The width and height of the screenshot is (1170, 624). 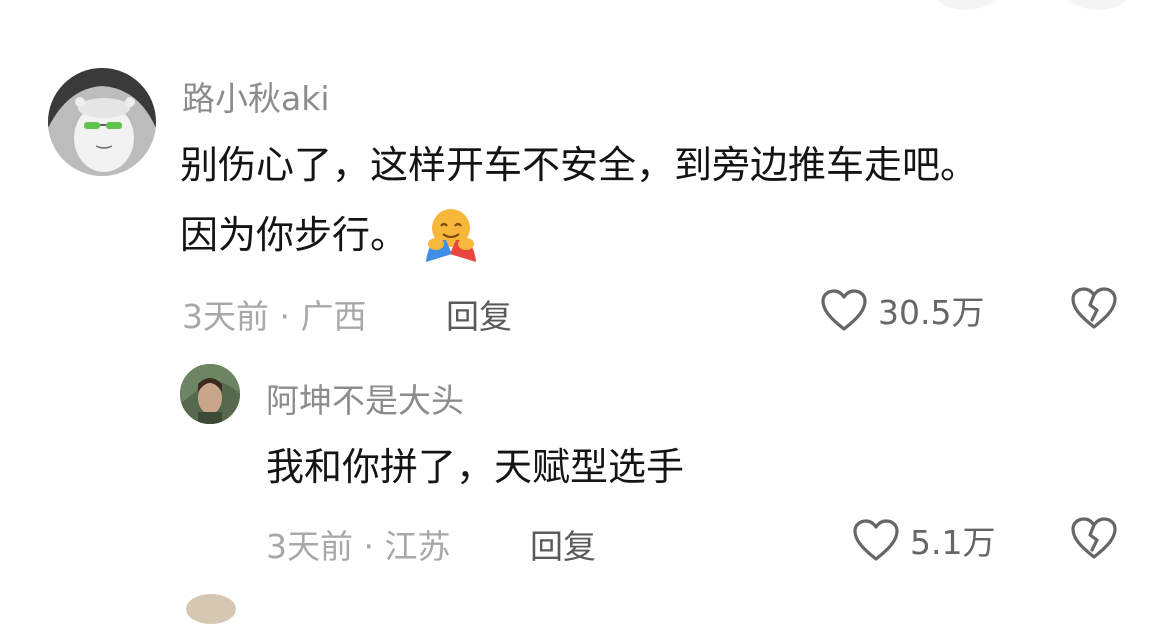 What do you see at coordinates (294, 235) in the screenshot?
I see `comment-text: 因为你步行。` at bounding box center [294, 235].